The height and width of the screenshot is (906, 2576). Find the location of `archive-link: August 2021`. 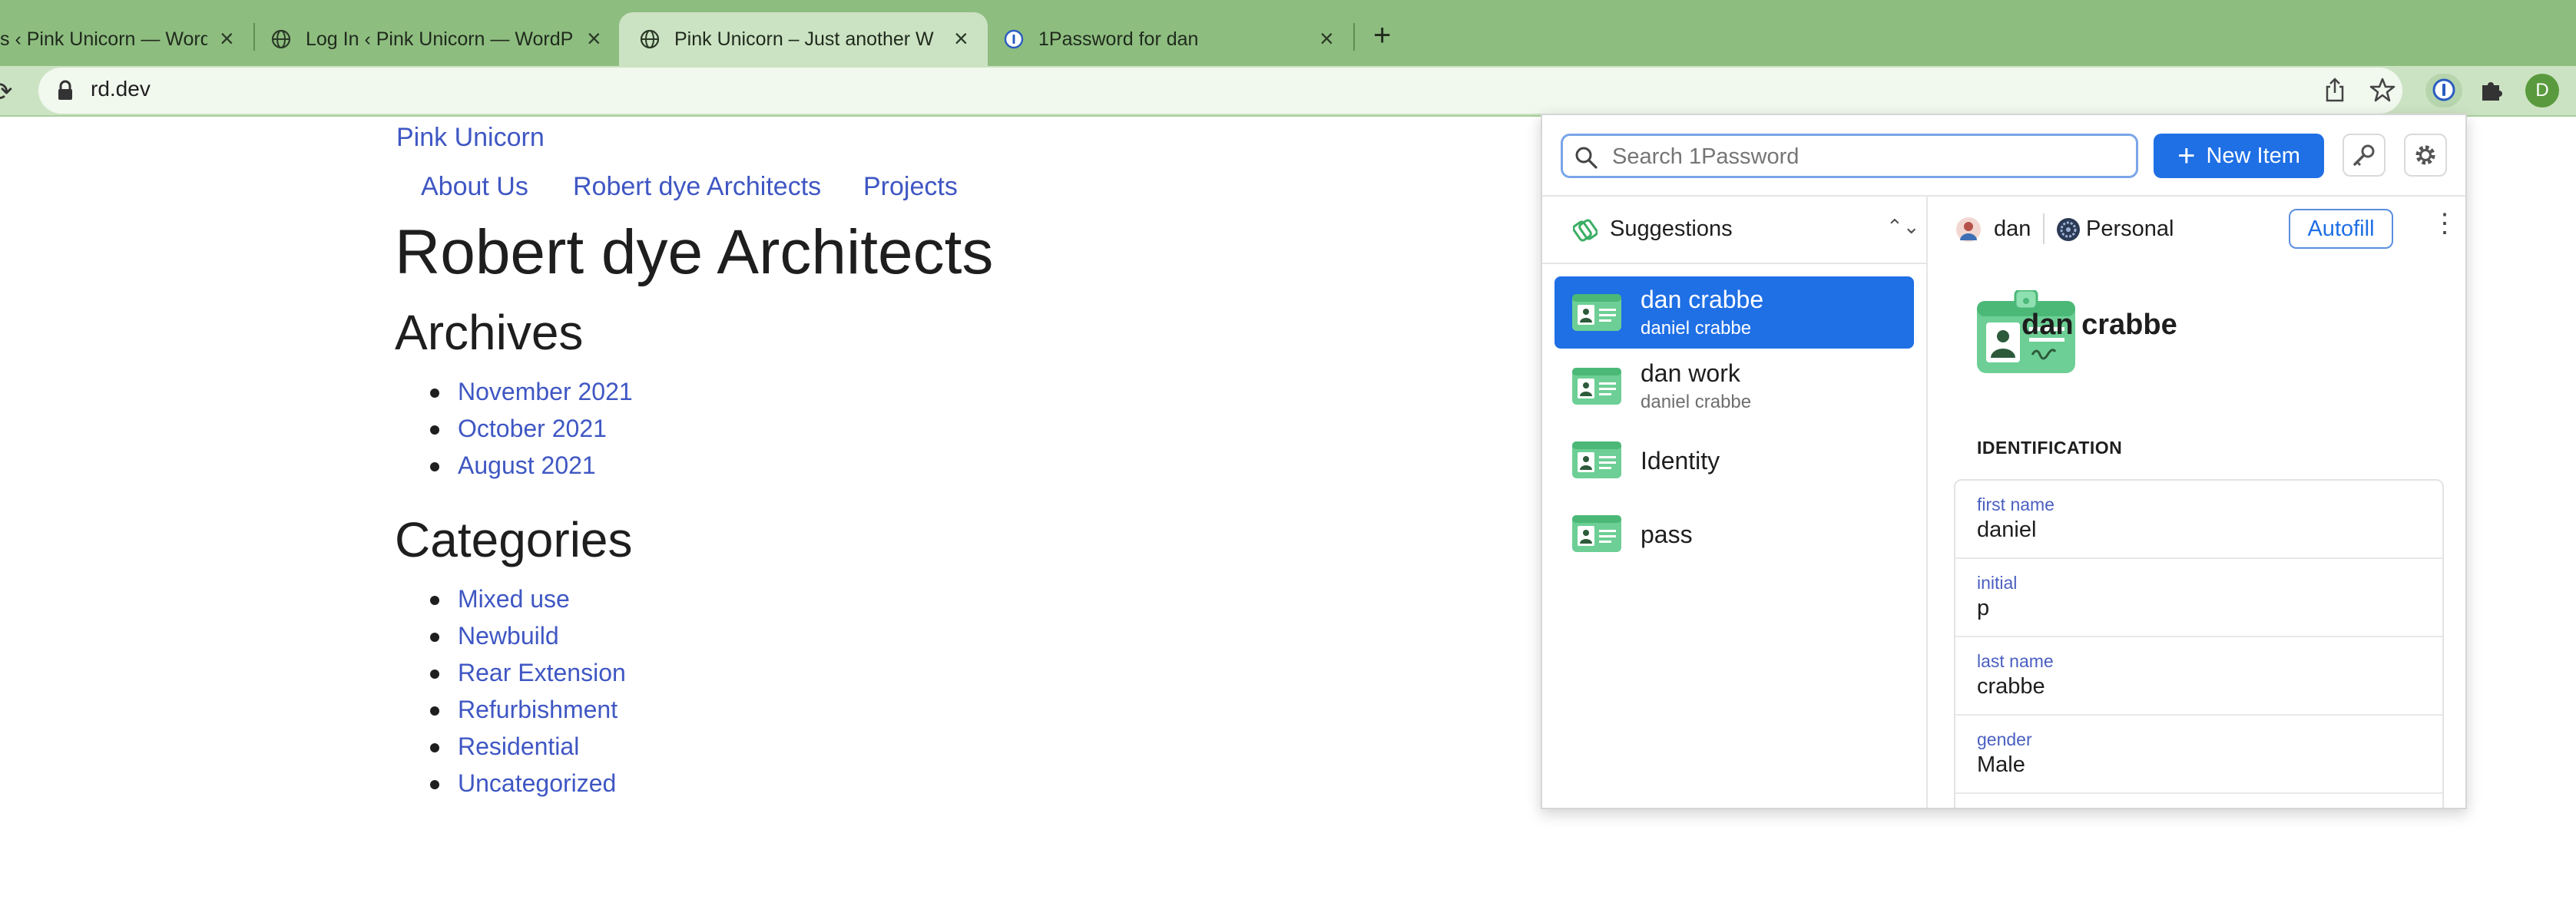

archive-link: August 2021 is located at coordinates (531, 470).